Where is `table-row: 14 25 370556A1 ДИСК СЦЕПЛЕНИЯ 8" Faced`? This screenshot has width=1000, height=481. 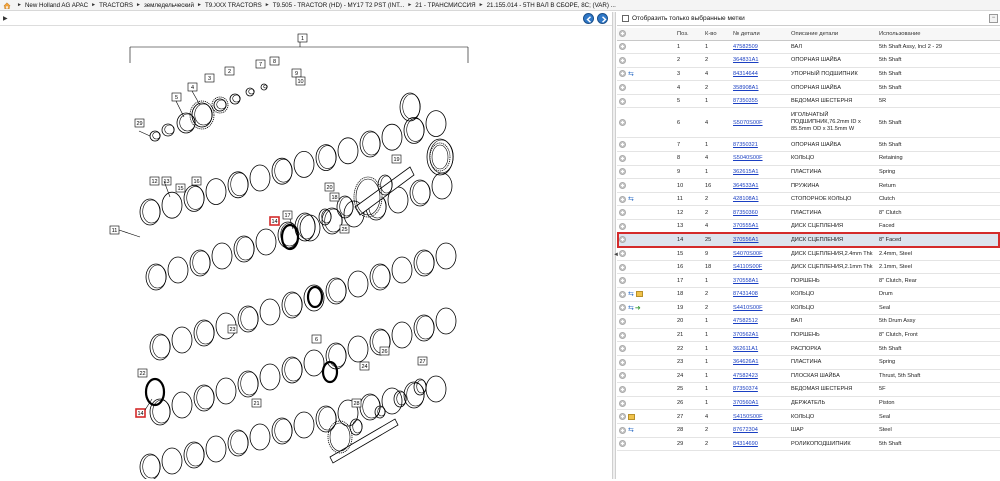
table-row: 14 25 370556A1 ДИСК СЦЕПЛЕНИЯ 8" Faced is located at coordinates (808, 240).